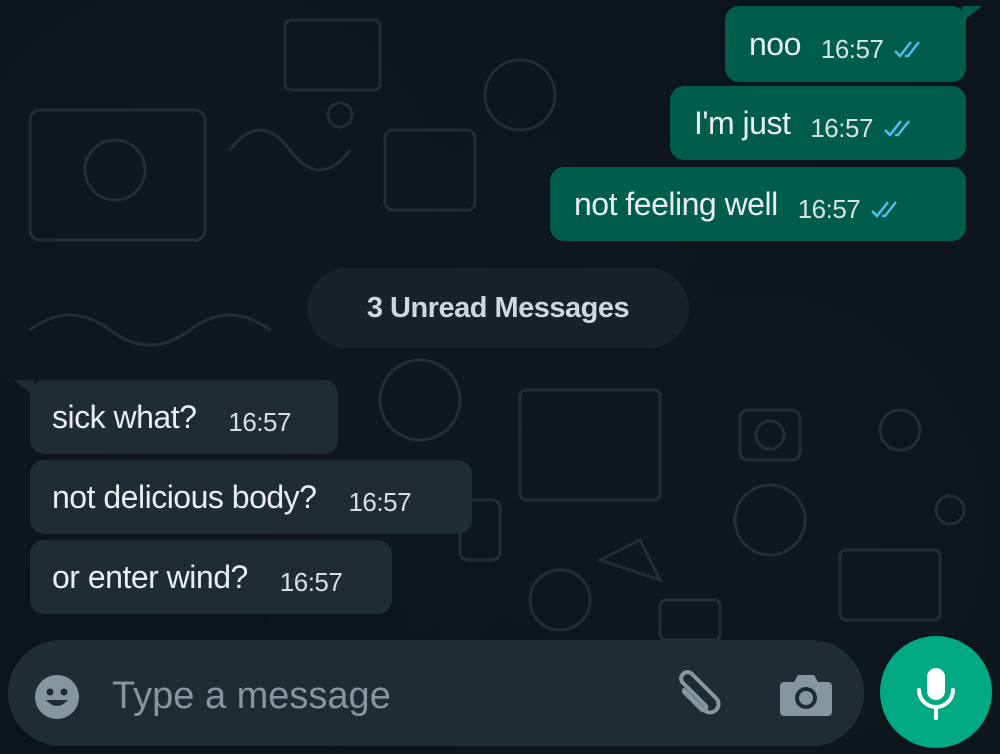  I want to click on emoji-icon, so click(57, 697).